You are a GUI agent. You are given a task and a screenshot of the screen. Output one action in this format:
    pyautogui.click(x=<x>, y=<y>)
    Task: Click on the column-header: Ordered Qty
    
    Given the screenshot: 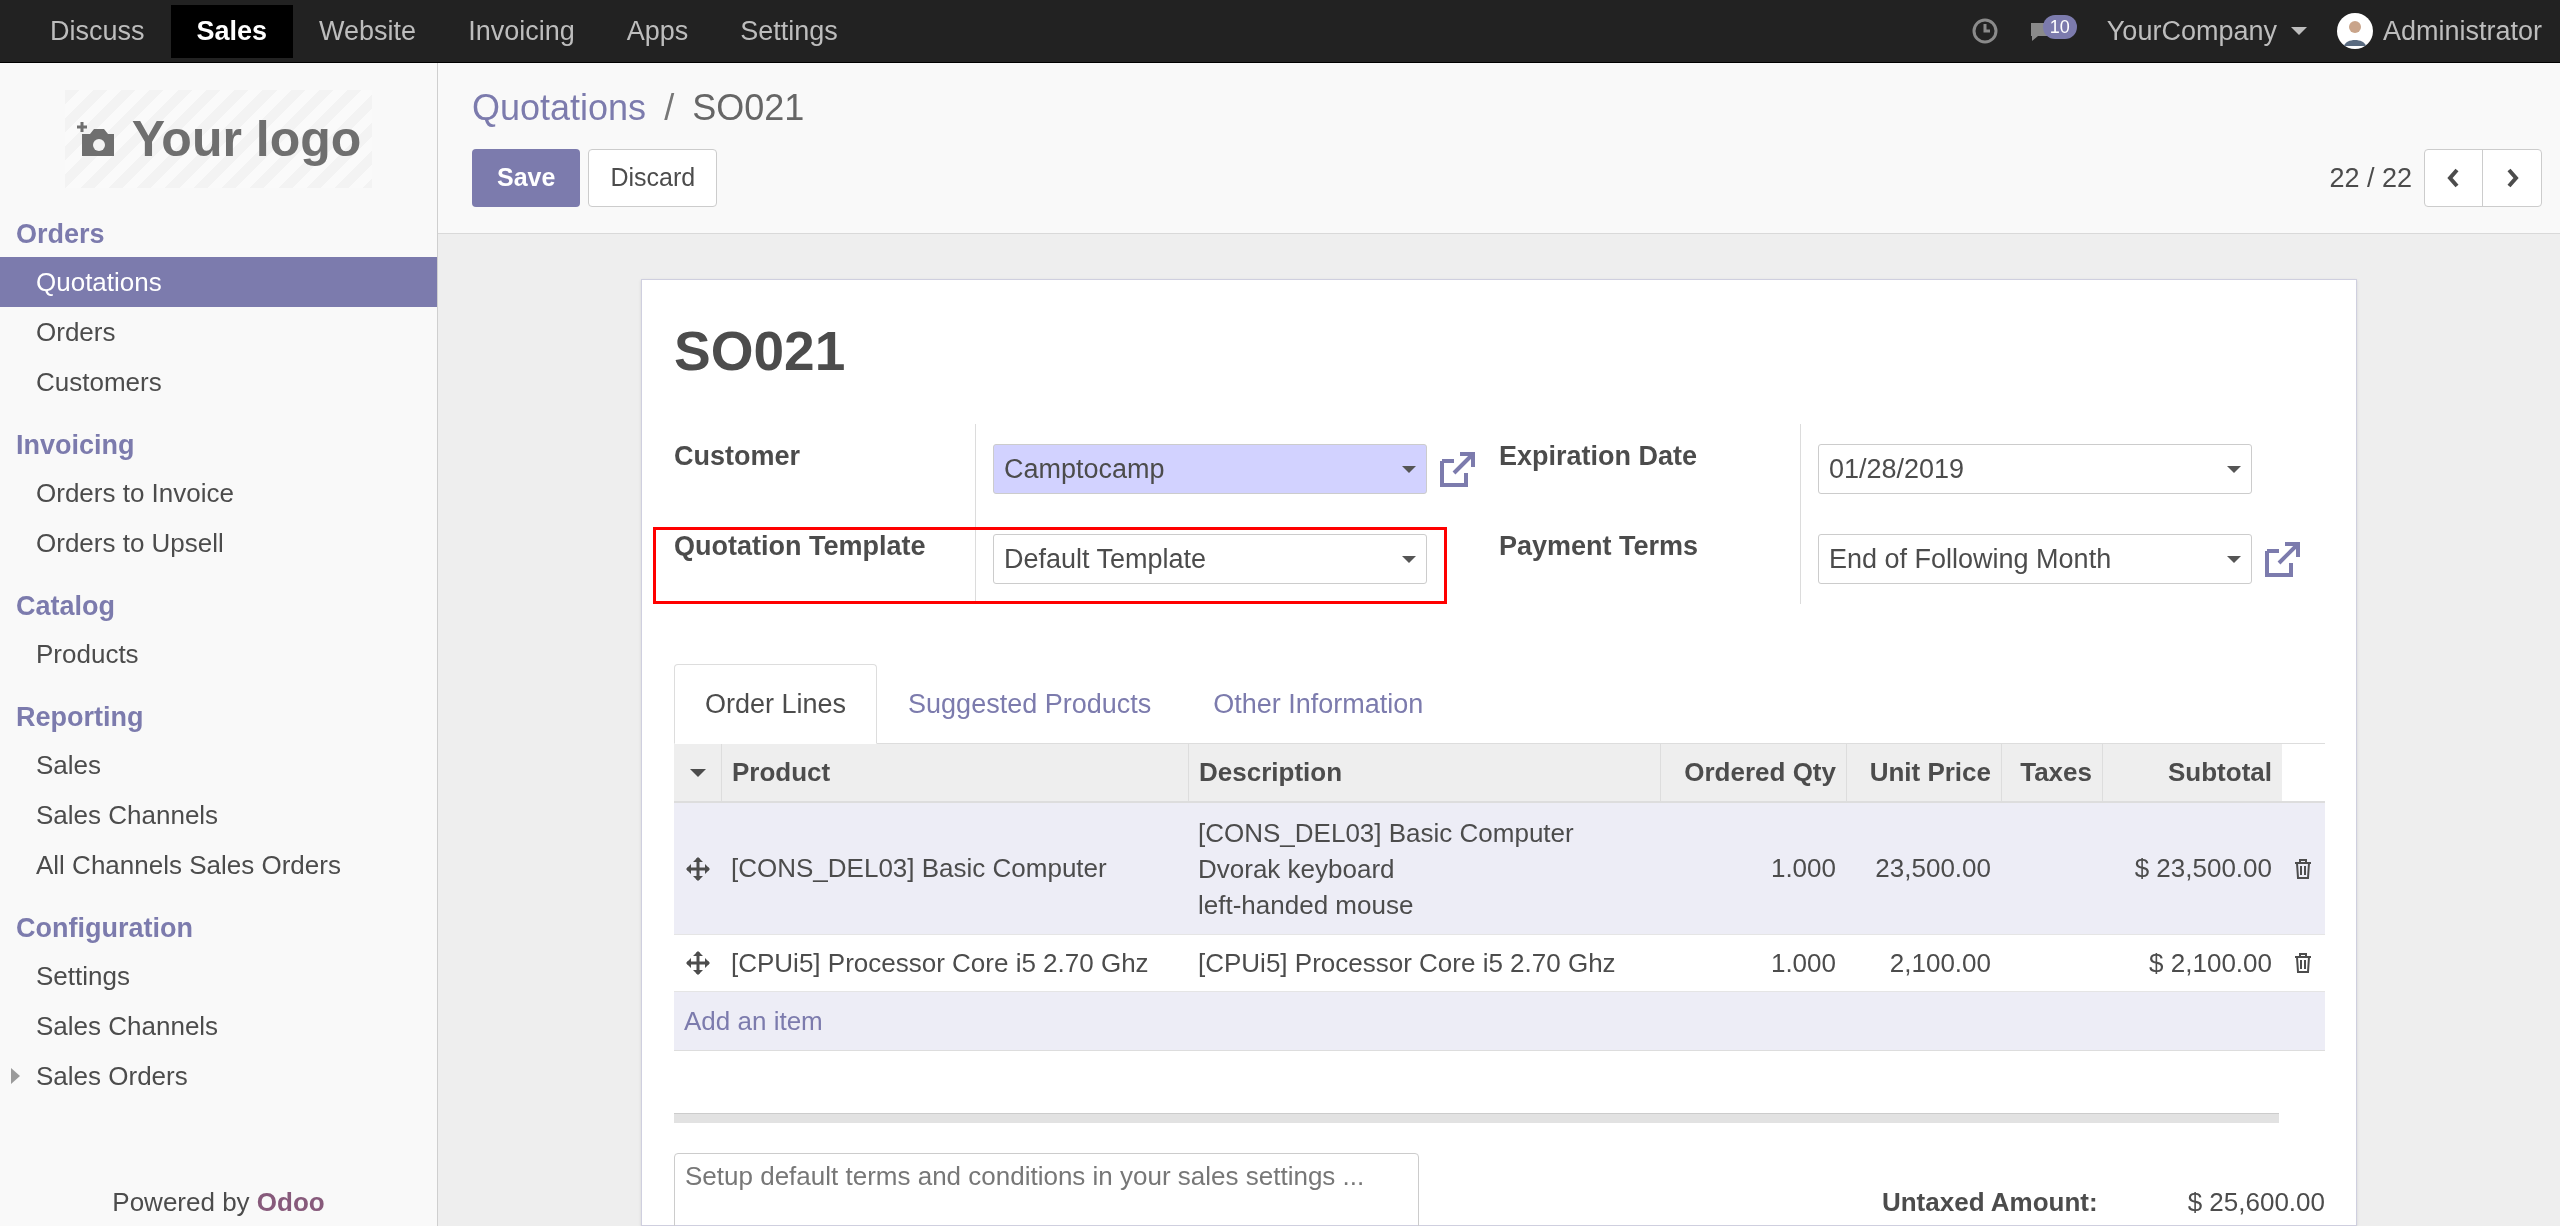 What is the action you would take?
    pyautogui.click(x=1753, y=772)
    